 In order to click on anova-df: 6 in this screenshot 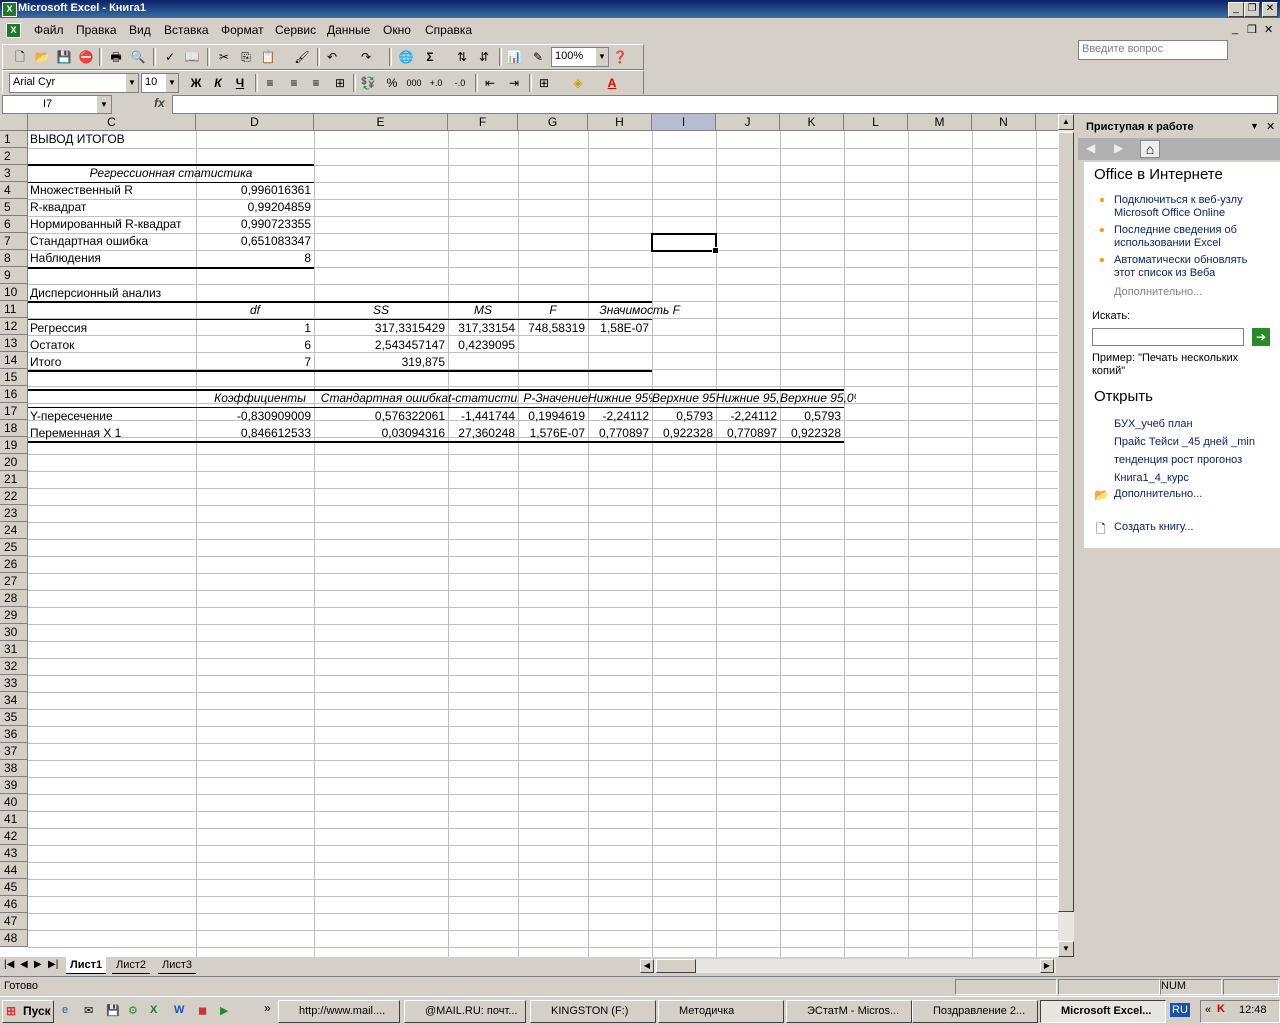, I will do `click(253, 345)`.